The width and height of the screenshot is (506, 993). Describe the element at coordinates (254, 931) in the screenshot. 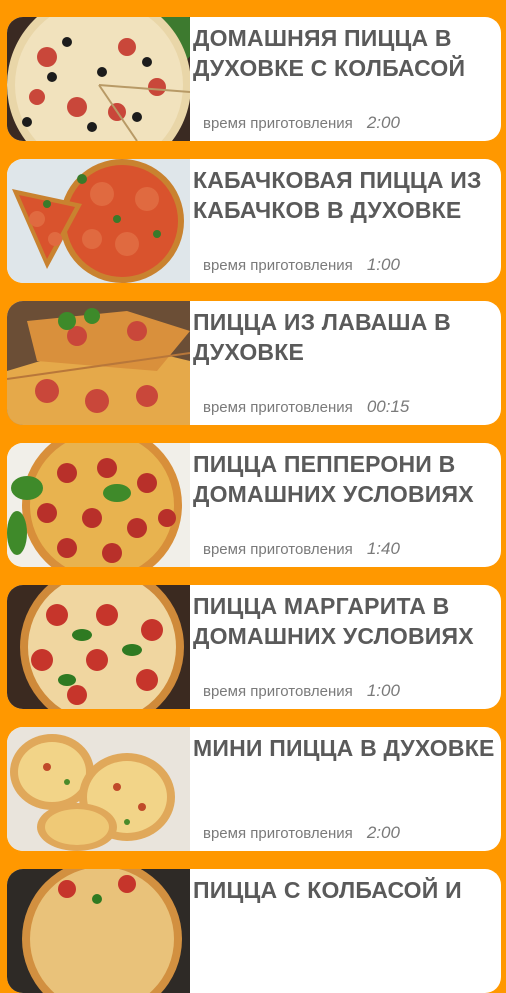

I see `recipe-card: ПИЦЦА С КОЛБАСОЙ И` at that location.